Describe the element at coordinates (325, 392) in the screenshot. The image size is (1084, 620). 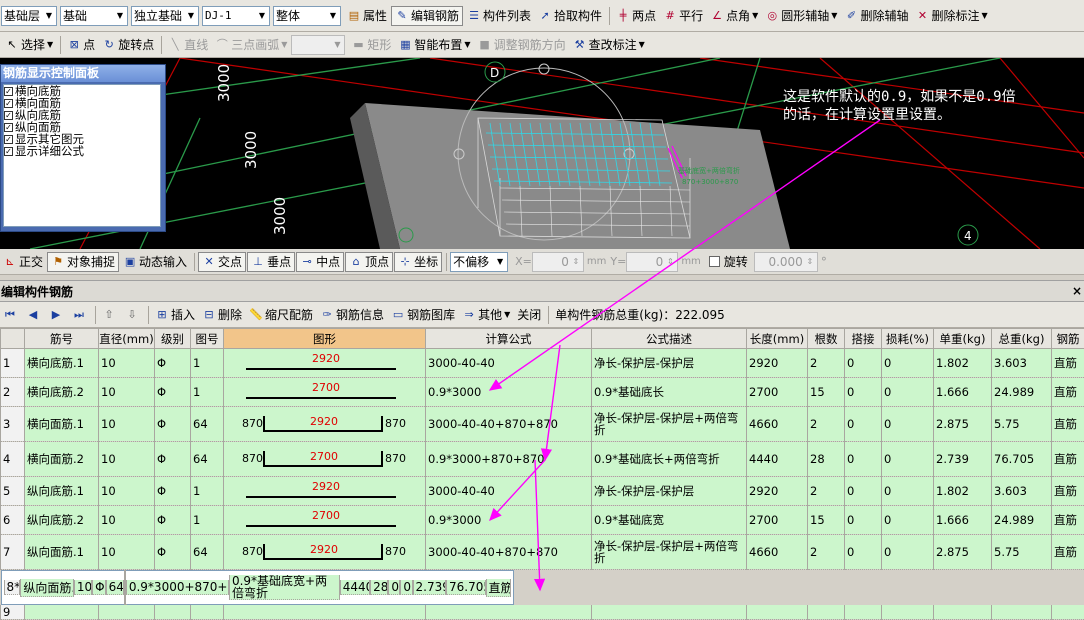
I see `shape-cell: 2700` at that location.